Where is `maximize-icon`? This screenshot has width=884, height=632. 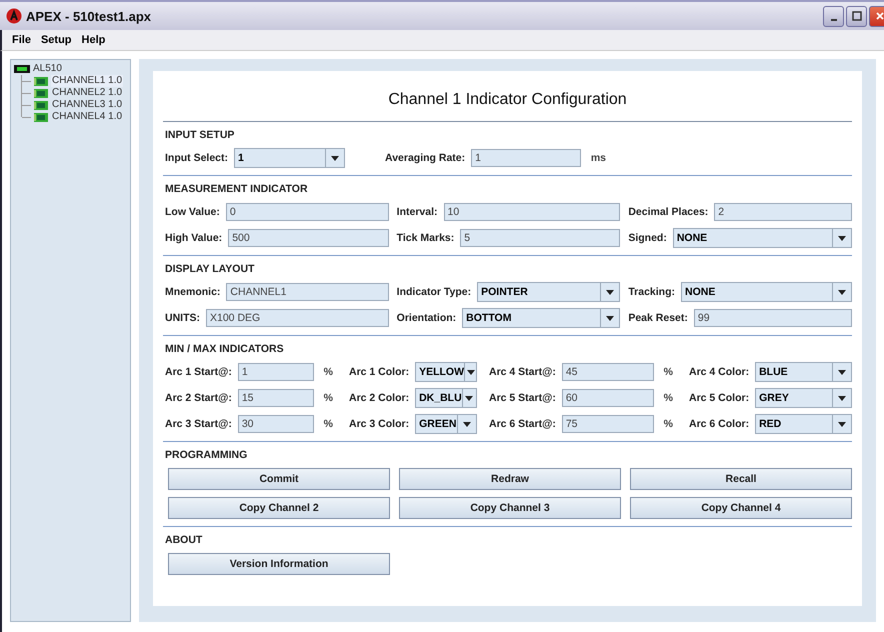
maximize-icon is located at coordinates (857, 16).